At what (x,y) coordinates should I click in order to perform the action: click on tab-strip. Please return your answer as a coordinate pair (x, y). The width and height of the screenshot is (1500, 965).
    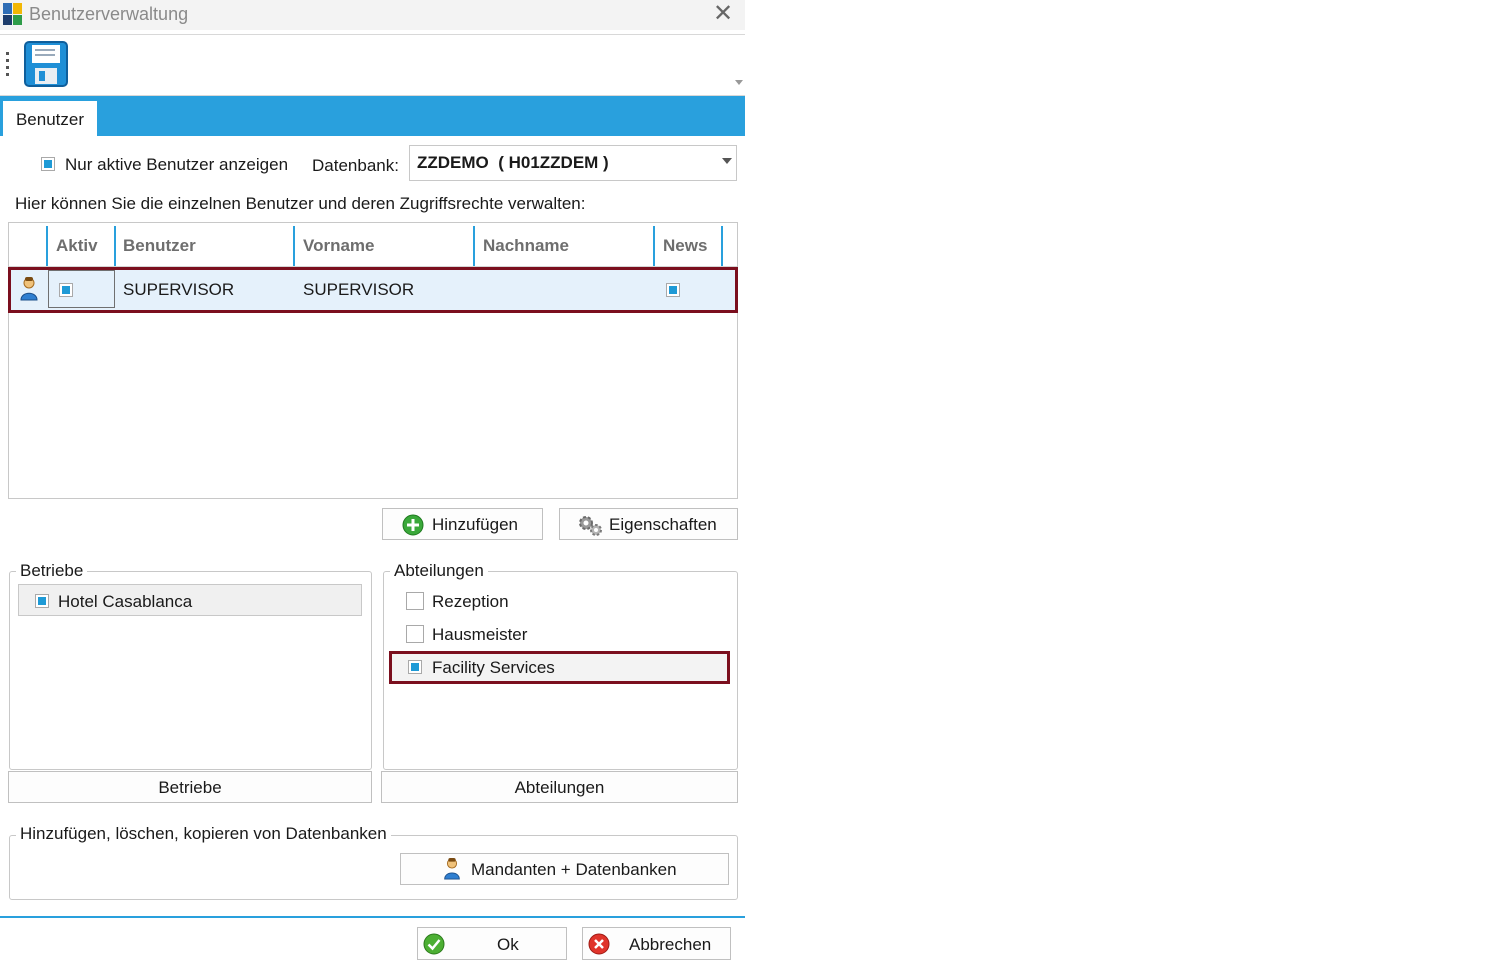
    Looking at the image, I should click on (372, 116).